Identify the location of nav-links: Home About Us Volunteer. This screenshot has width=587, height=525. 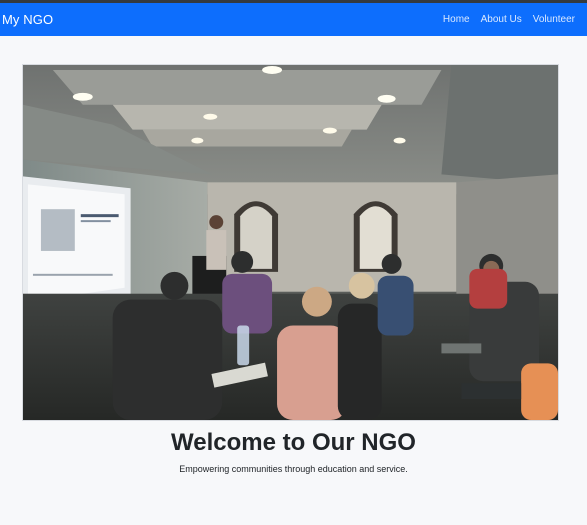
(509, 19).